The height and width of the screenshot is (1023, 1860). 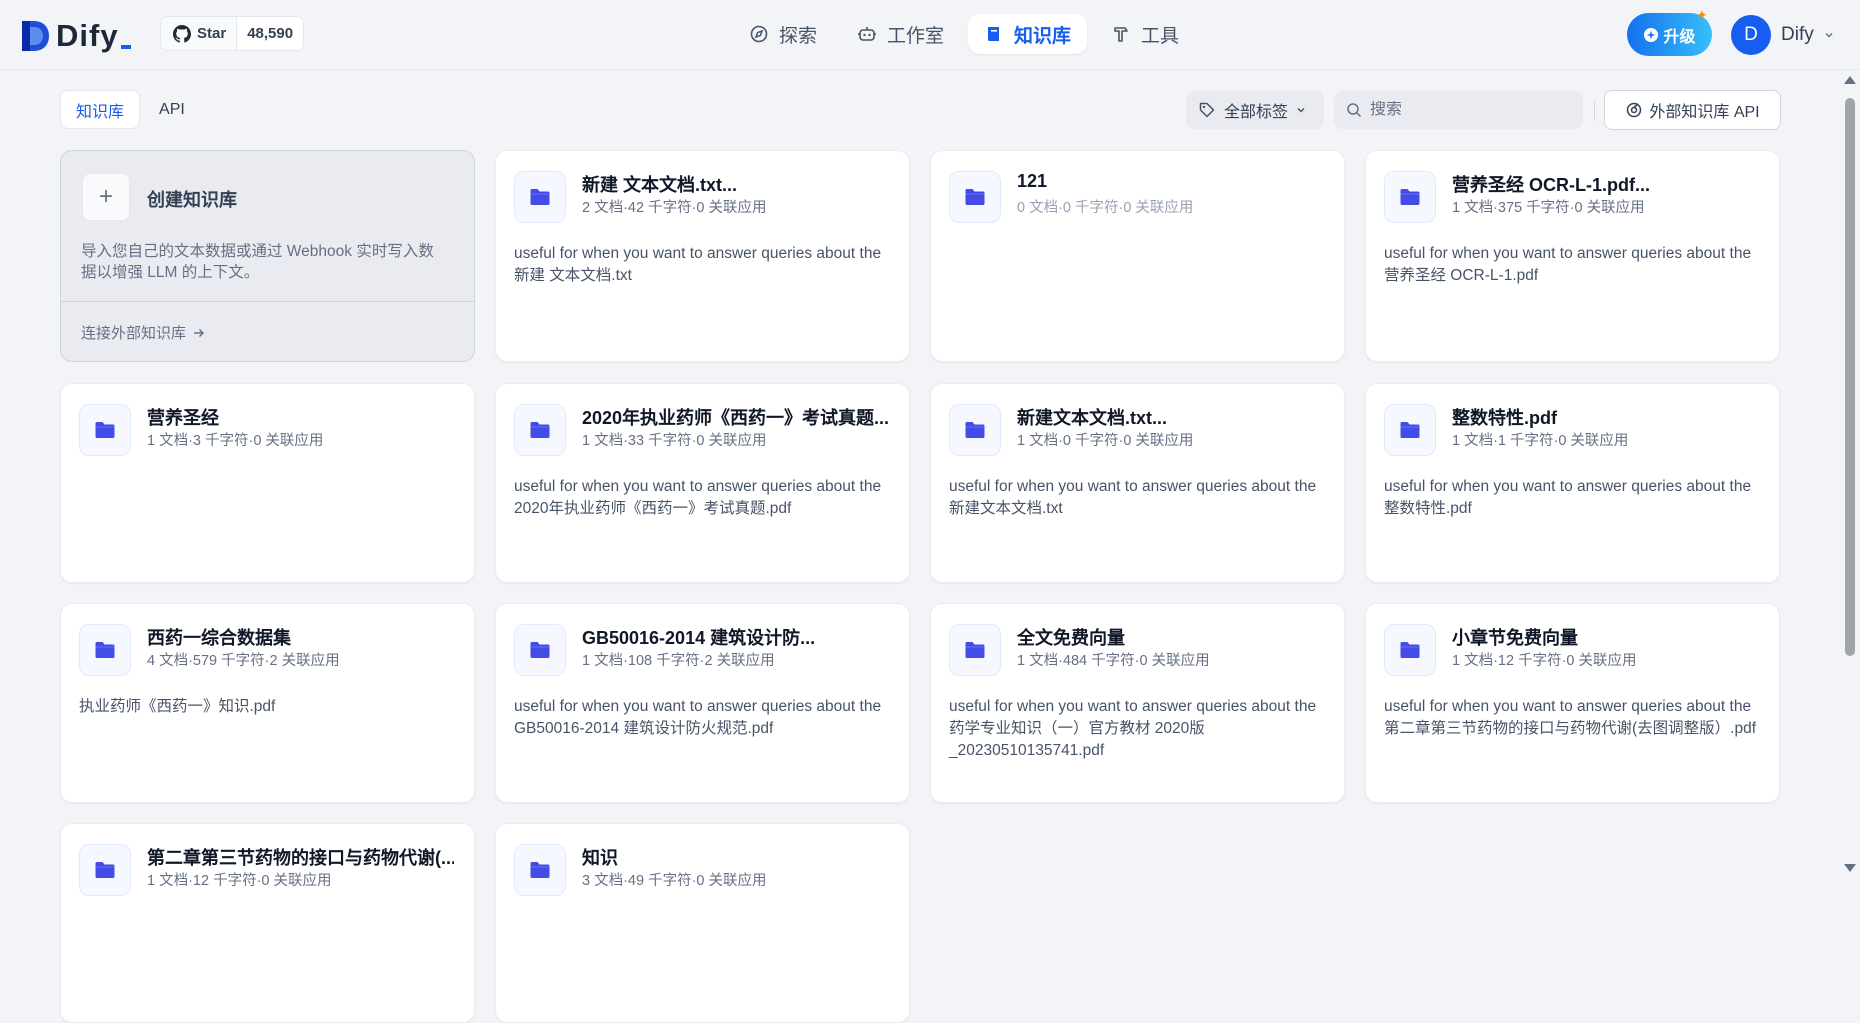 I want to click on dify-logo: Dify, so click(x=75, y=36).